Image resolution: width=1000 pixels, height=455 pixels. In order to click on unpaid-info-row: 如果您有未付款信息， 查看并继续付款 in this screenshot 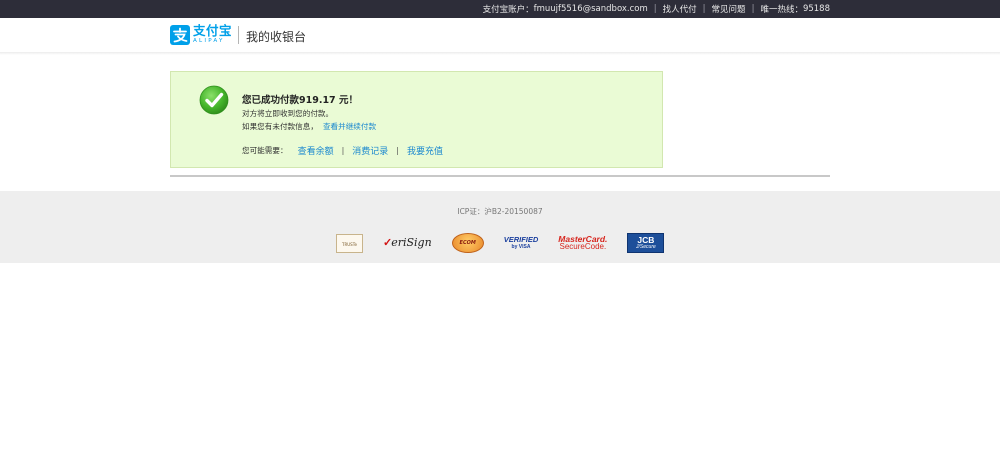, I will do `click(309, 126)`.